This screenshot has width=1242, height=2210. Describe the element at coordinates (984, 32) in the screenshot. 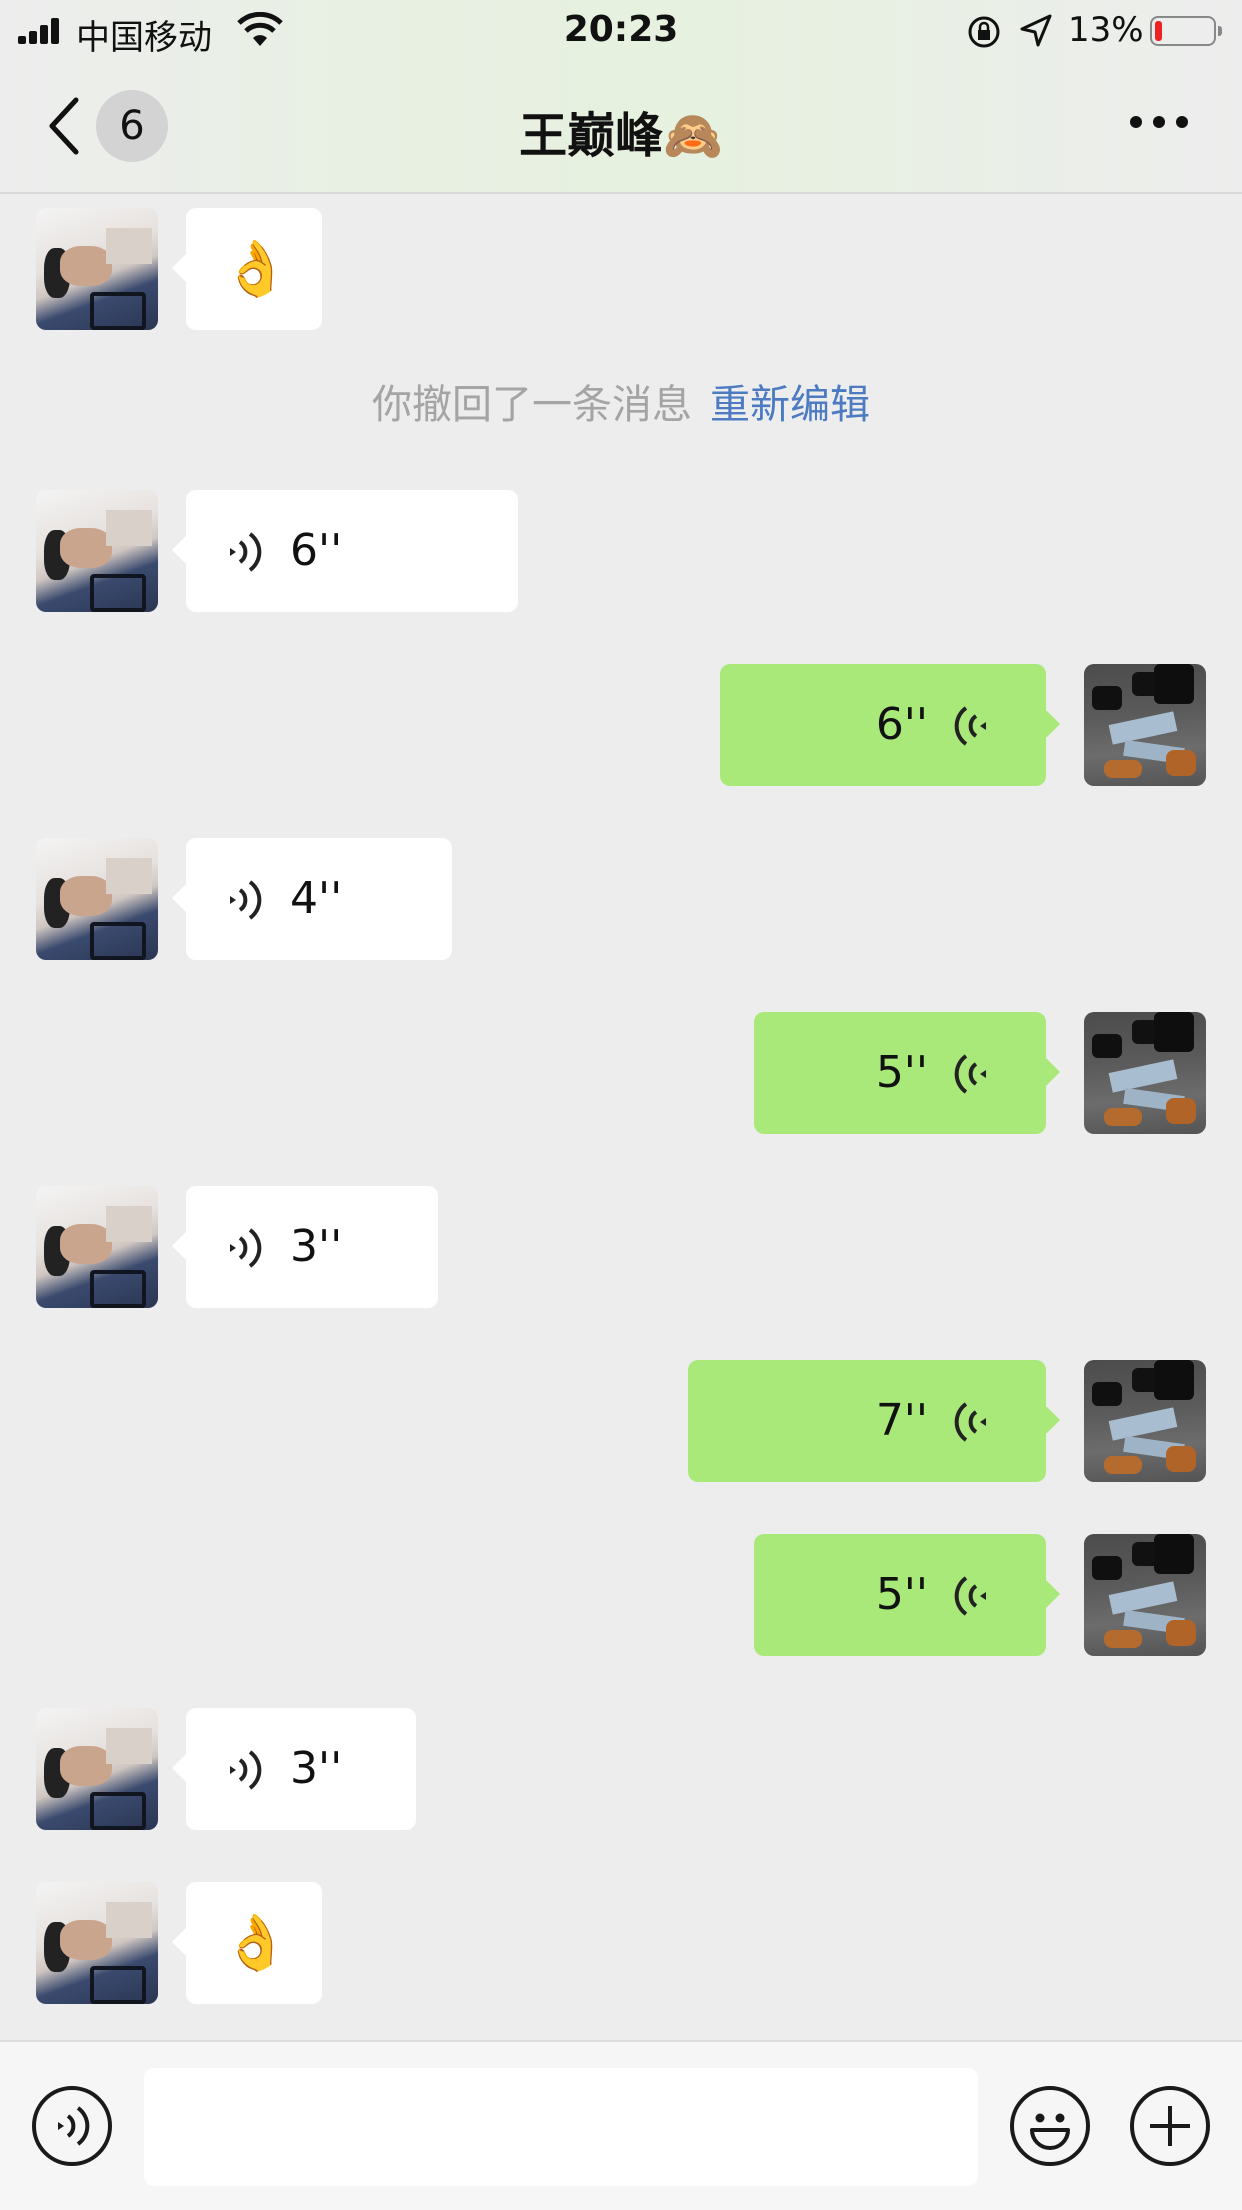

I see `orientation-lock-icon` at that location.